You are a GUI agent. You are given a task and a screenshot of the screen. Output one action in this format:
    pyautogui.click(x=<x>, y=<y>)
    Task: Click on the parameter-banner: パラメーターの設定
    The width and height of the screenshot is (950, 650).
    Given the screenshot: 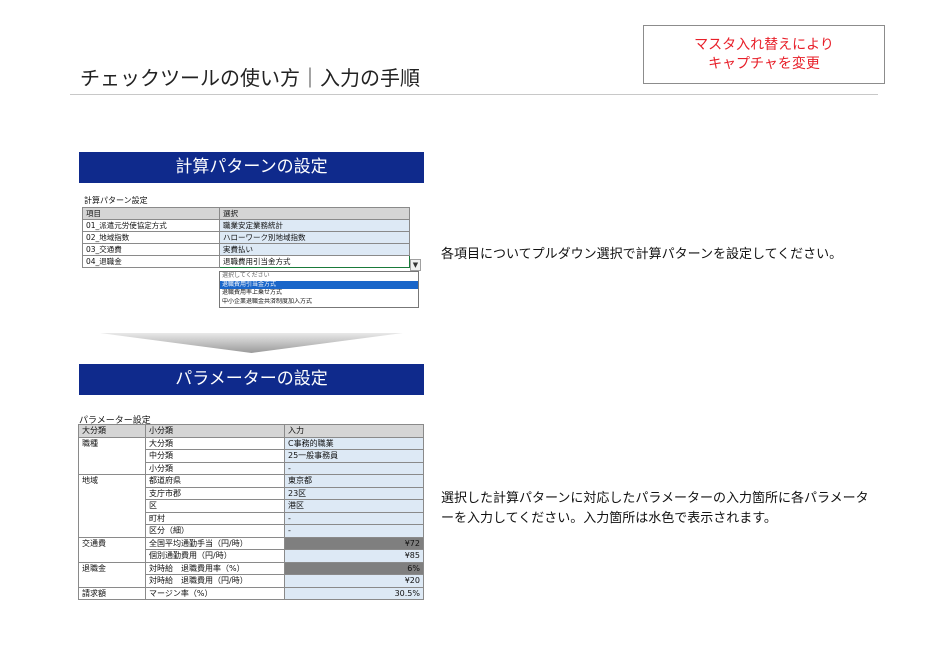 What is the action you would take?
    pyautogui.click(x=251, y=379)
    